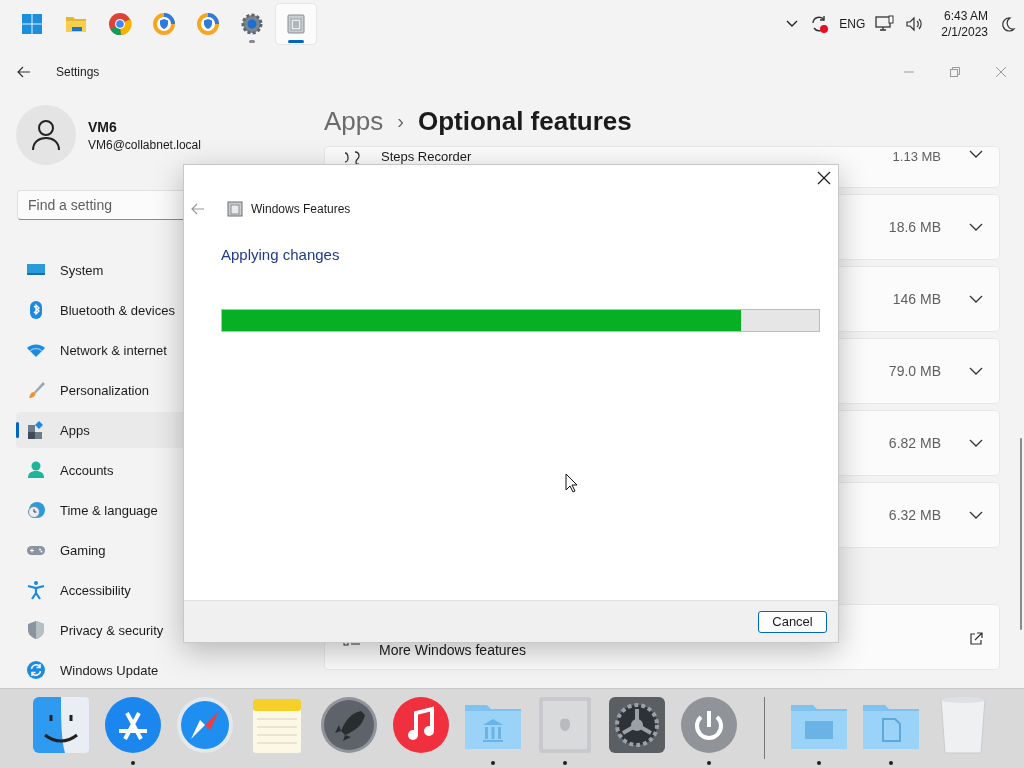 This screenshot has width=1024, height=768. Describe the element at coordinates (914, 227) in the screenshot. I see `feature-size: 18.6 MB` at that location.